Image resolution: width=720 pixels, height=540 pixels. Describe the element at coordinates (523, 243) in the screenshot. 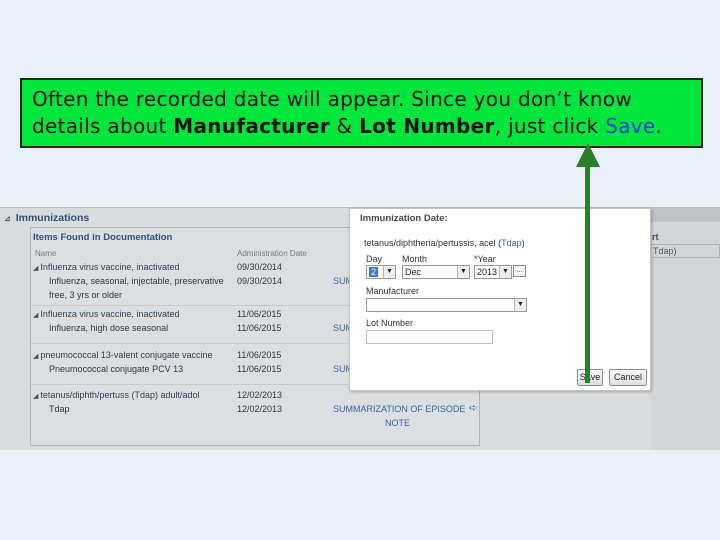

I see `vaccine-name-close: )` at that location.